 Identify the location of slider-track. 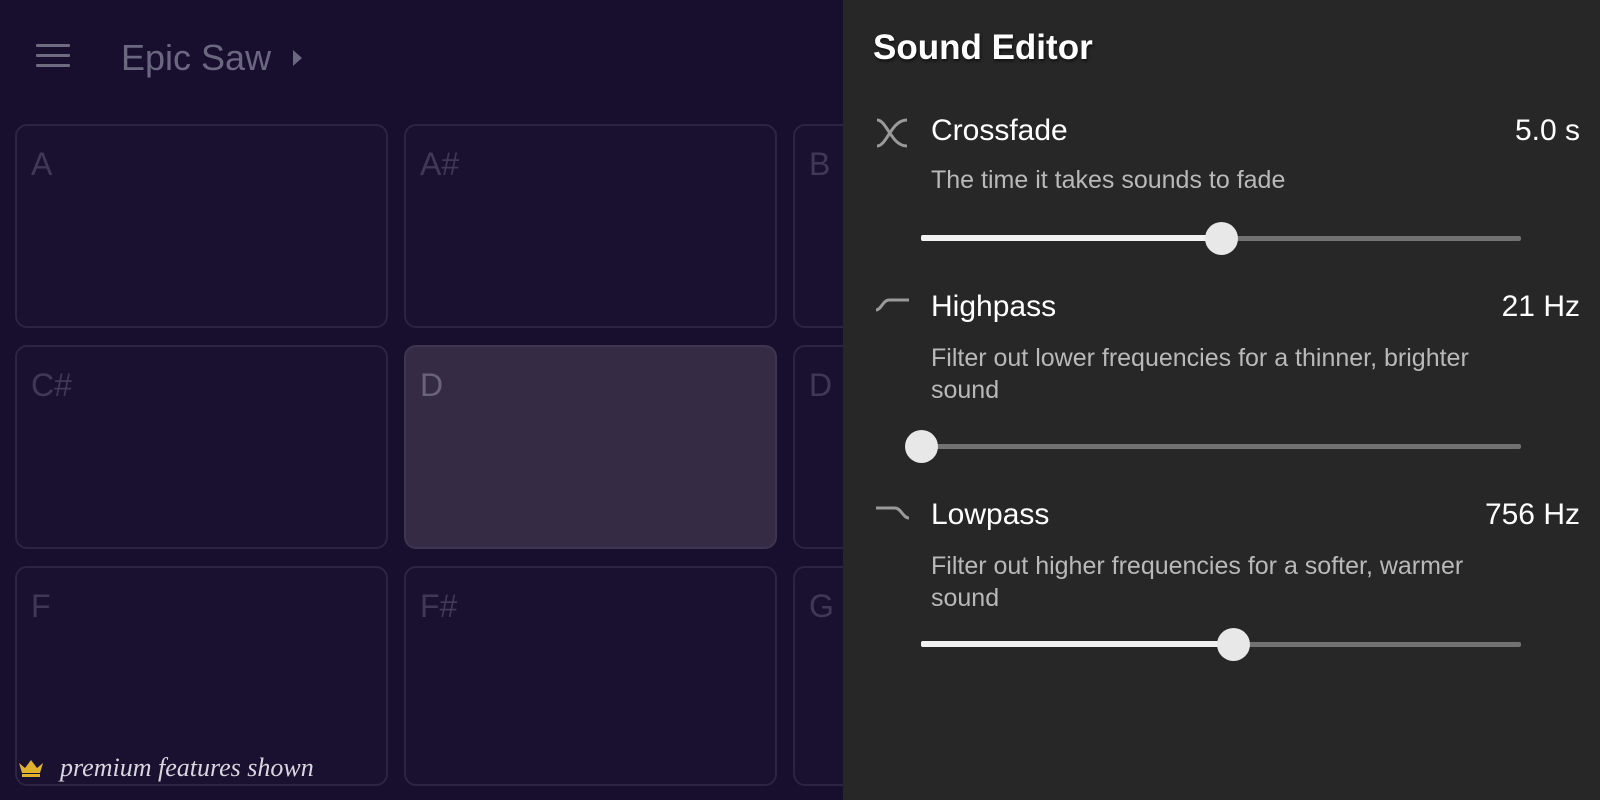
(1221, 446).